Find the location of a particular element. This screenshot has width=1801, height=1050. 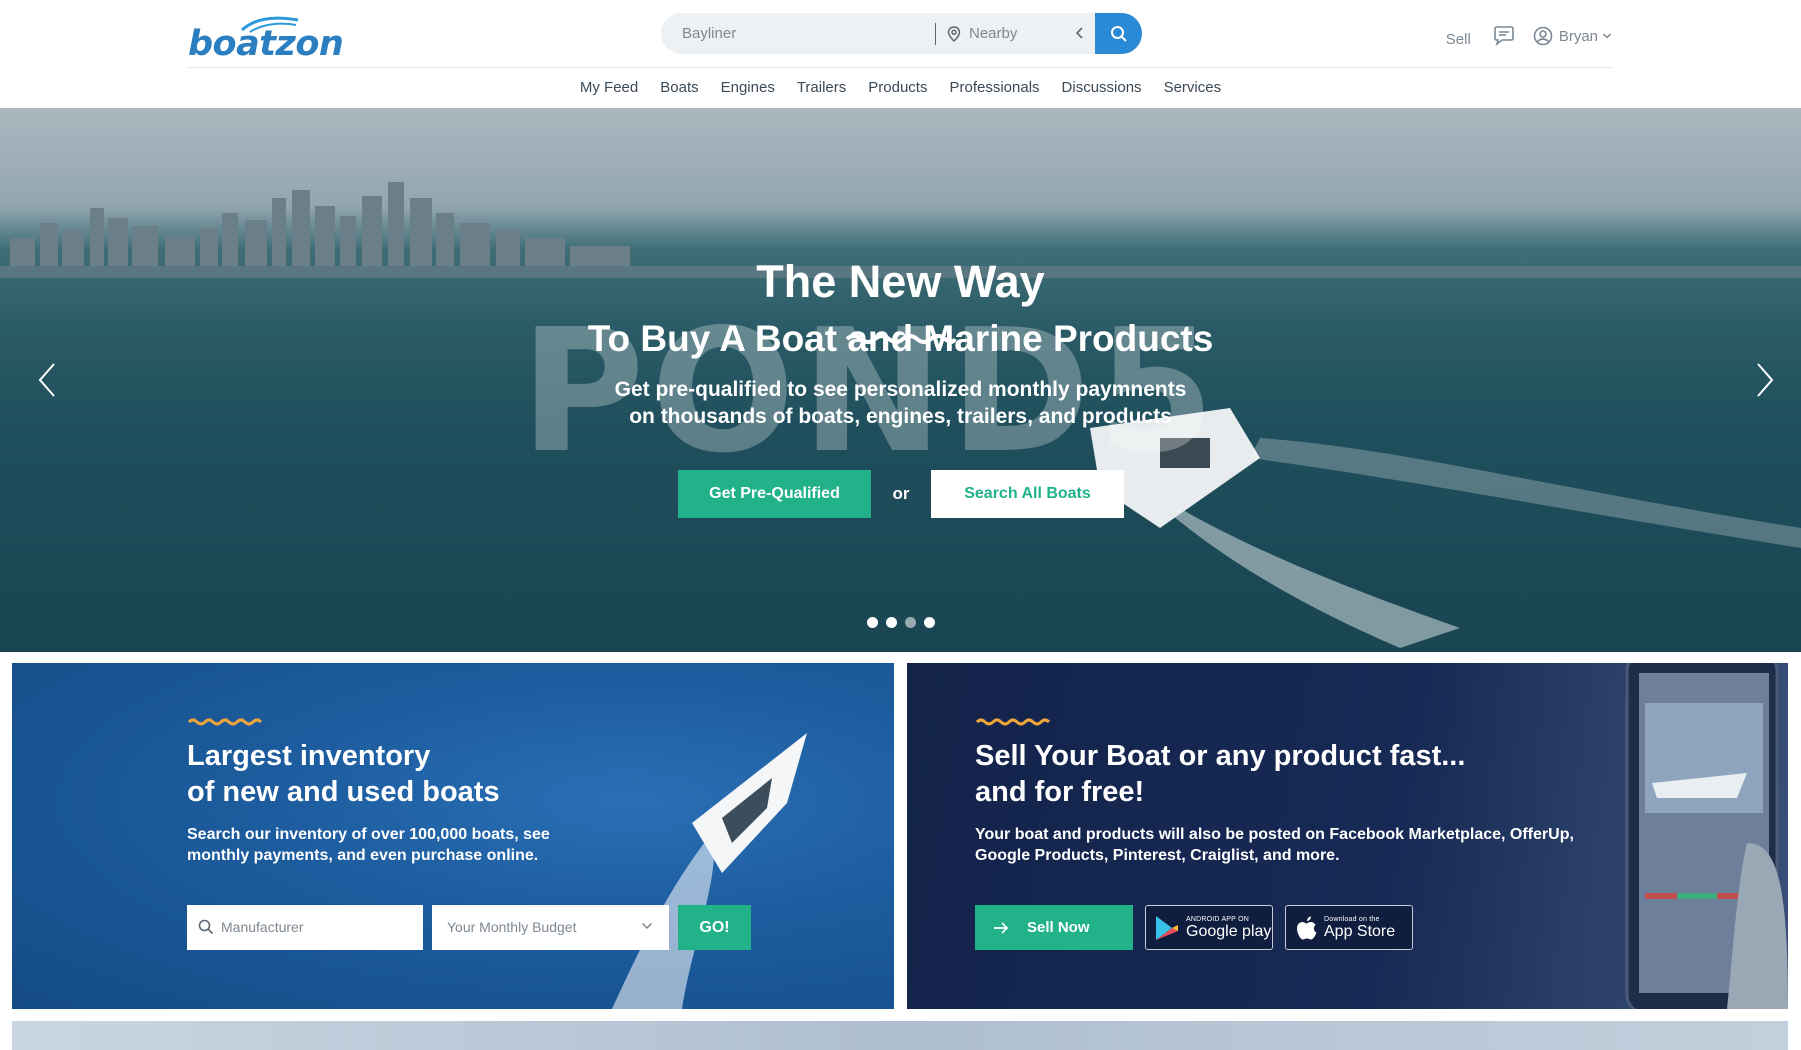

location-input: Nearby is located at coordinates (993, 33).